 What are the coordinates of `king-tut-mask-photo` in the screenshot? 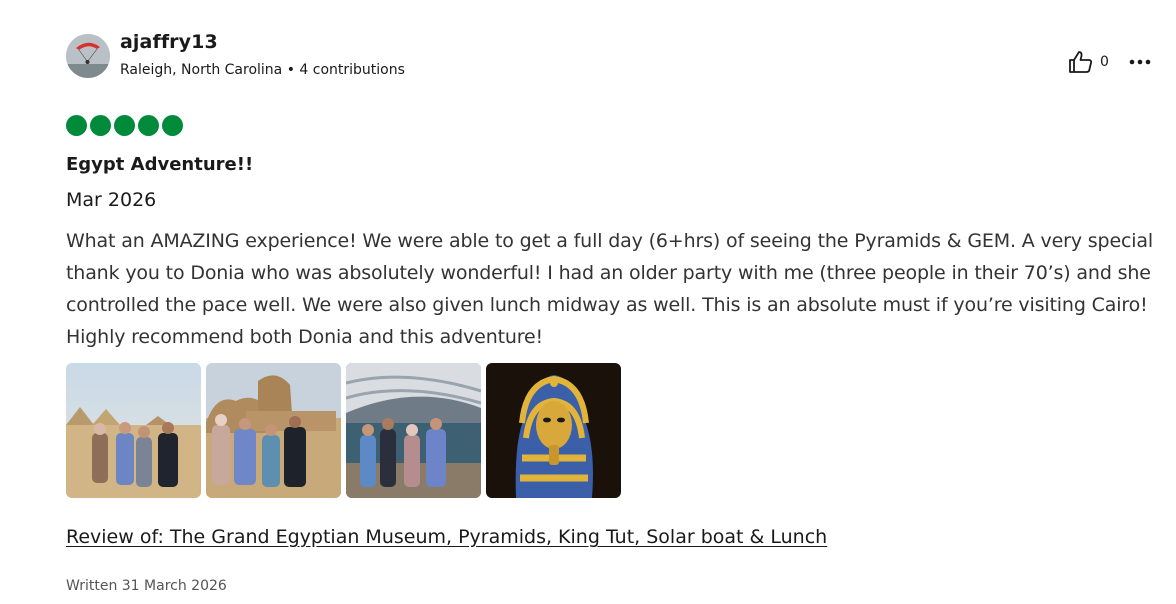 It's located at (553, 430).